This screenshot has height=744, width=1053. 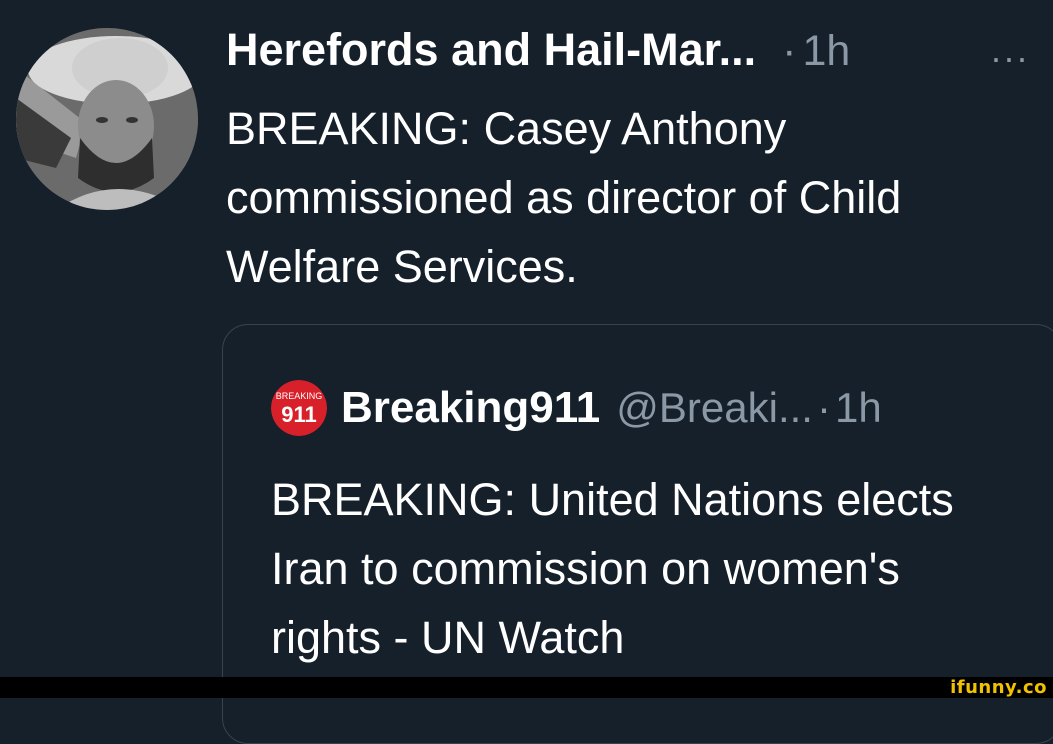 I want to click on svg-text: 911, so click(x=299, y=414).